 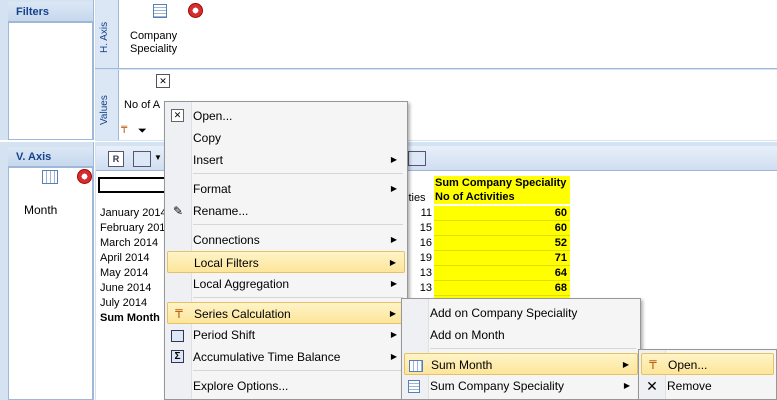 I want to click on col-header-2: No of Activities, so click(x=475, y=197).